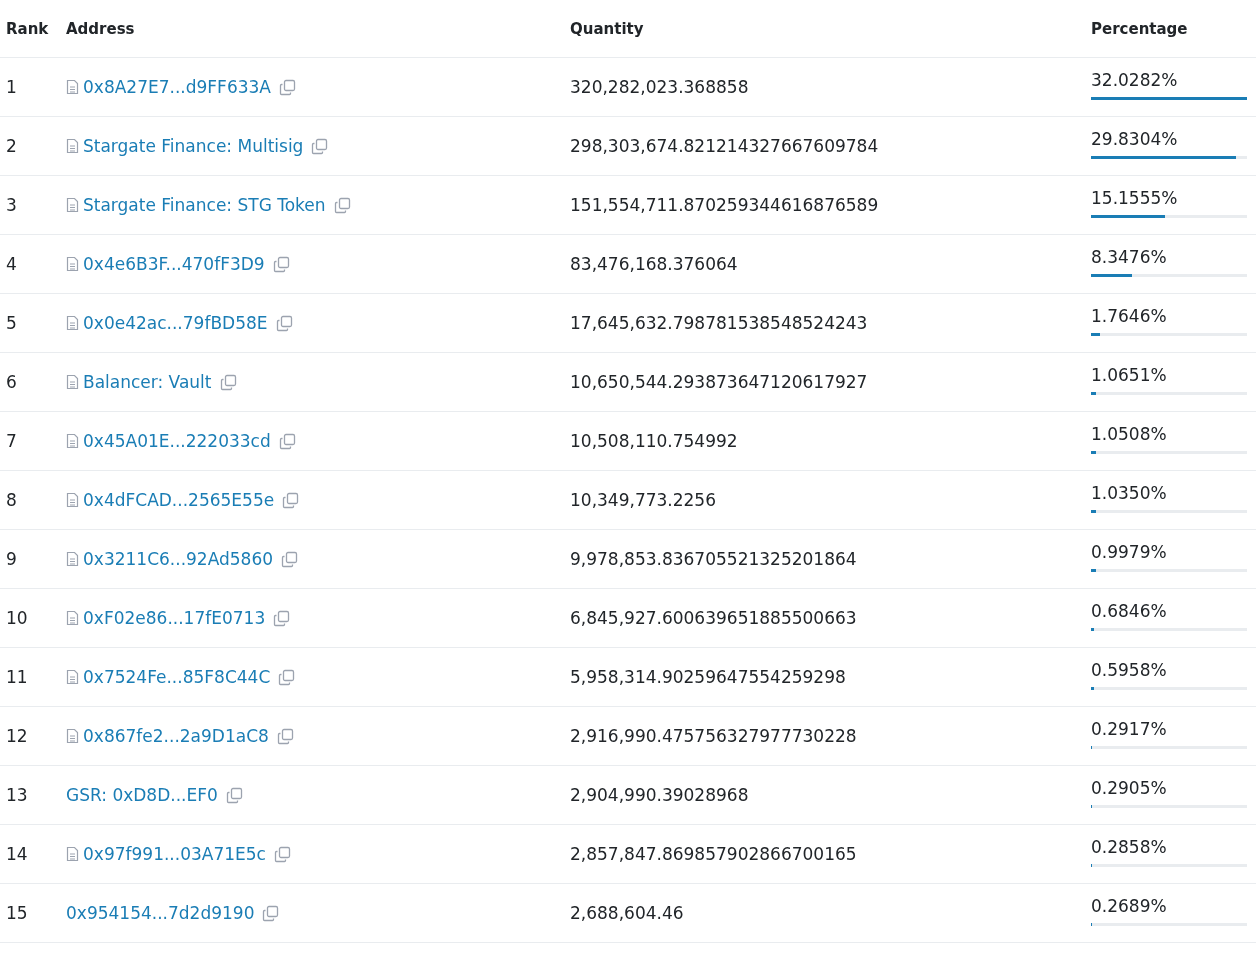  What do you see at coordinates (101, 28) in the screenshot?
I see `column-header: Address` at bounding box center [101, 28].